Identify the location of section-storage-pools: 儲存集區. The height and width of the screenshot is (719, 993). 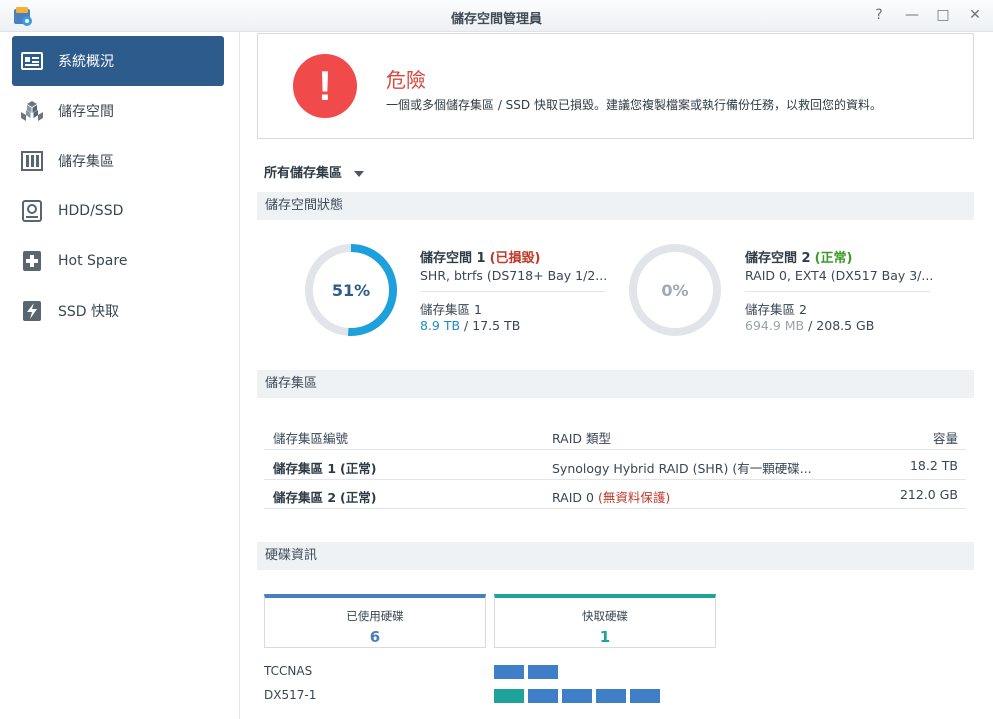
(615, 384).